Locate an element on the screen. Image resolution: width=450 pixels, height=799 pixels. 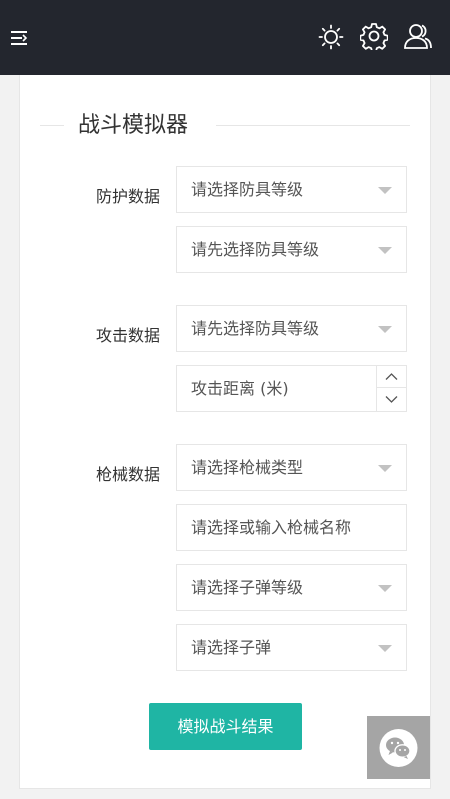
attack-armor-select: 请先选择防具等级 is located at coordinates (291, 328).